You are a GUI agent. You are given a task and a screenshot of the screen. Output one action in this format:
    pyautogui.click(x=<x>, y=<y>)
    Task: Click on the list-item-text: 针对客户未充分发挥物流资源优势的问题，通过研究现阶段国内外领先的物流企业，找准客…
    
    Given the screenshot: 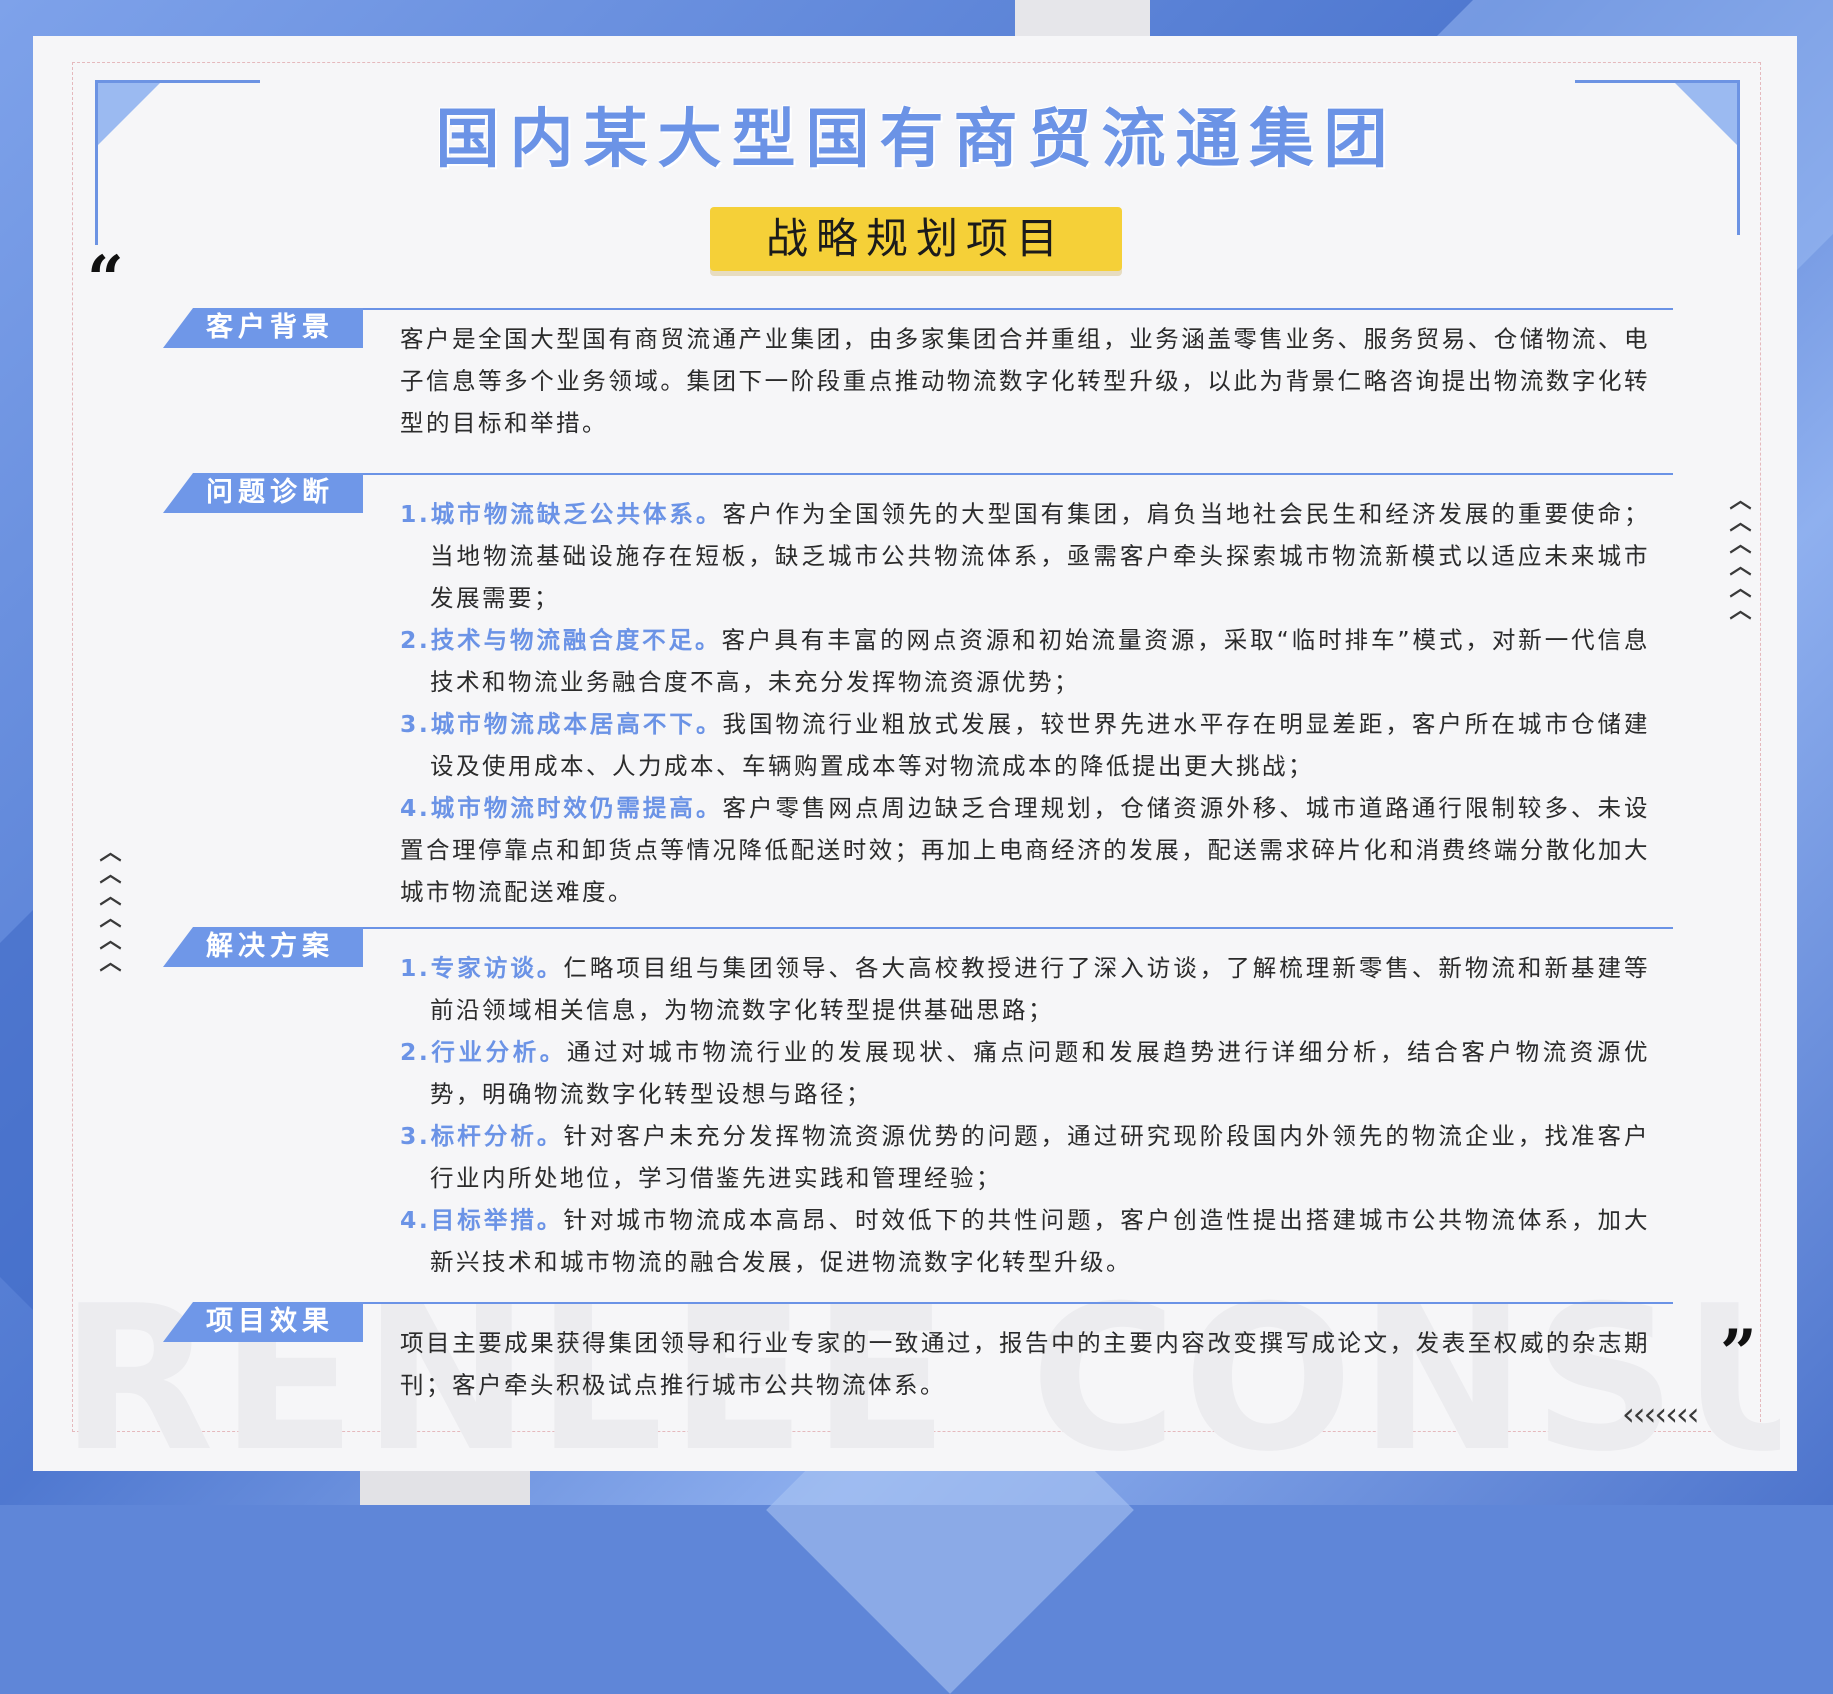 What is the action you would take?
    pyautogui.click(x=1040, y=1157)
    